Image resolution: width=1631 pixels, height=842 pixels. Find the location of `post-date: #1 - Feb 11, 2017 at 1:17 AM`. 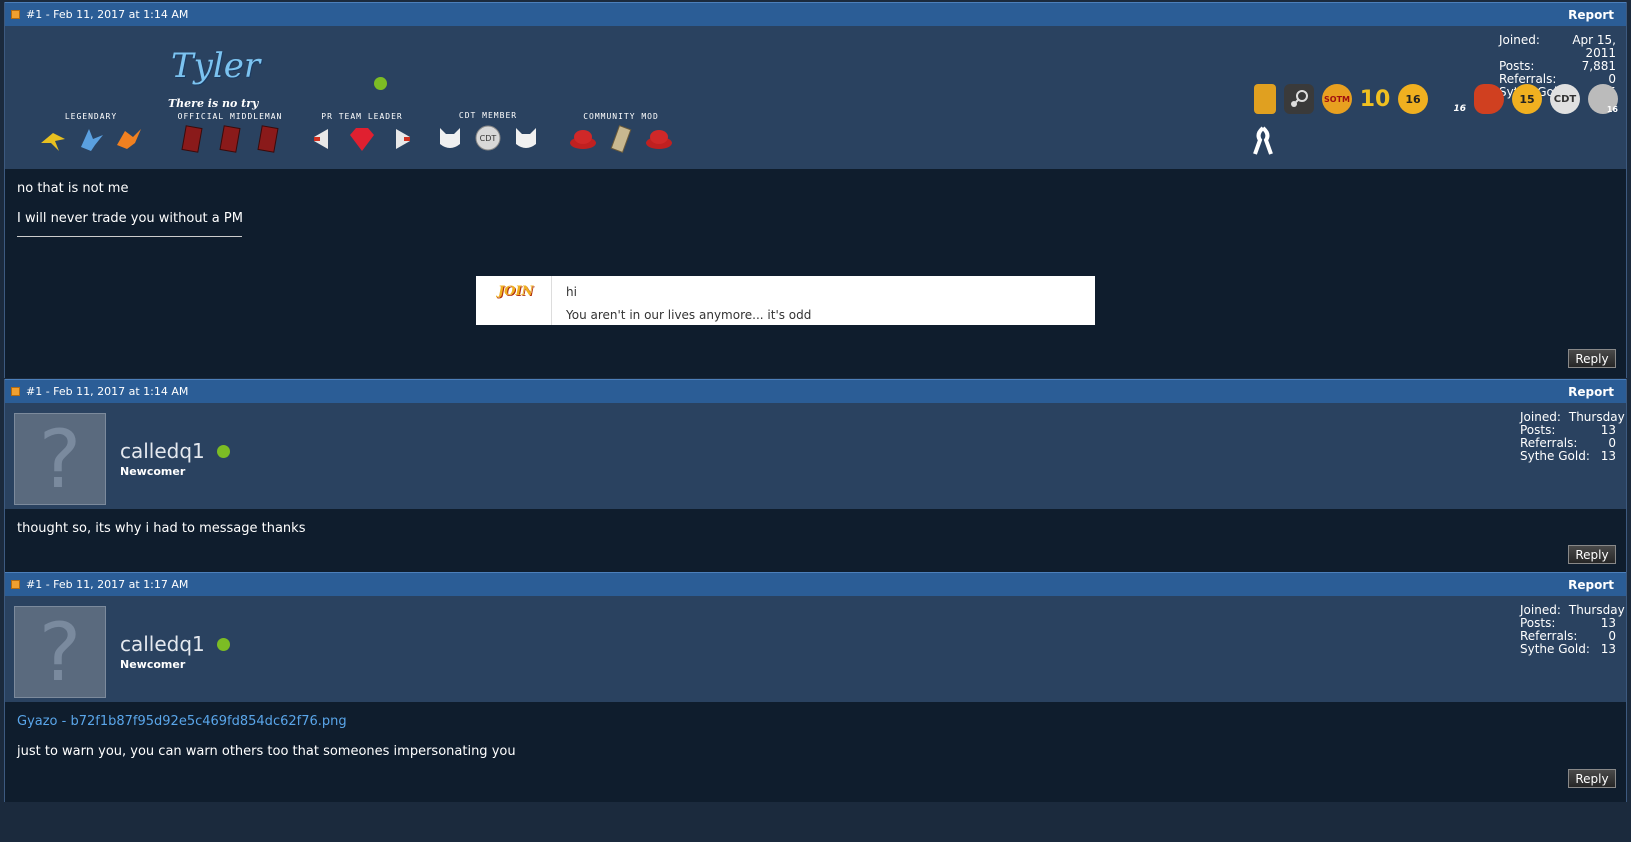

post-date: #1 - Feb 11, 2017 at 1:17 AM is located at coordinates (107, 584).